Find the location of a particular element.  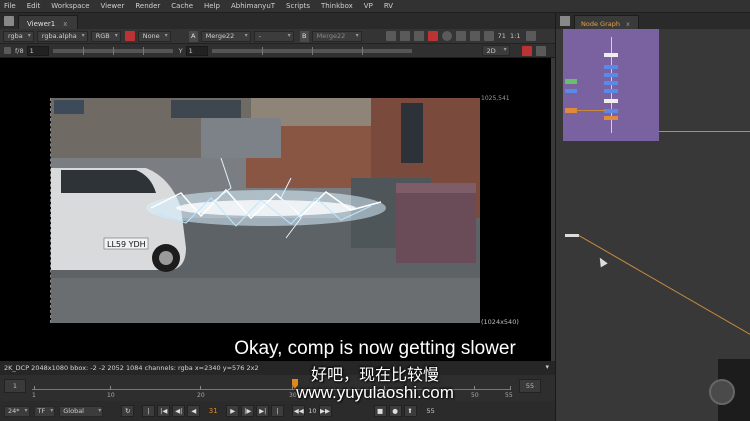

menu-thinkbox: Thinkbox is located at coordinates (337, 6).